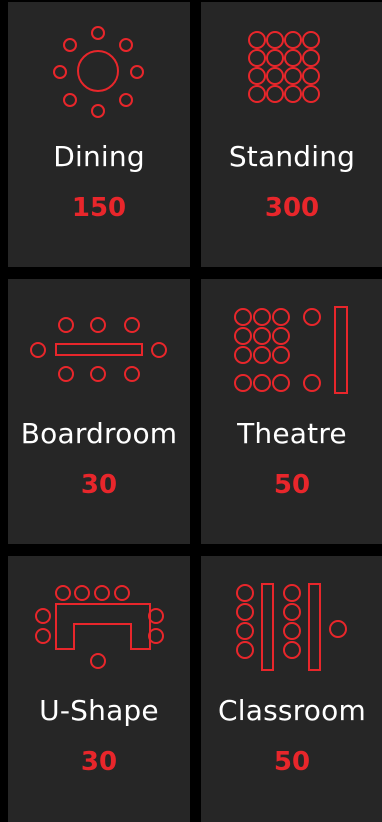 The height and width of the screenshot is (822, 382). What do you see at coordinates (99, 627) in the screenshot?
I see `u-shape-layout-icon` at bounding box center [99, 627].